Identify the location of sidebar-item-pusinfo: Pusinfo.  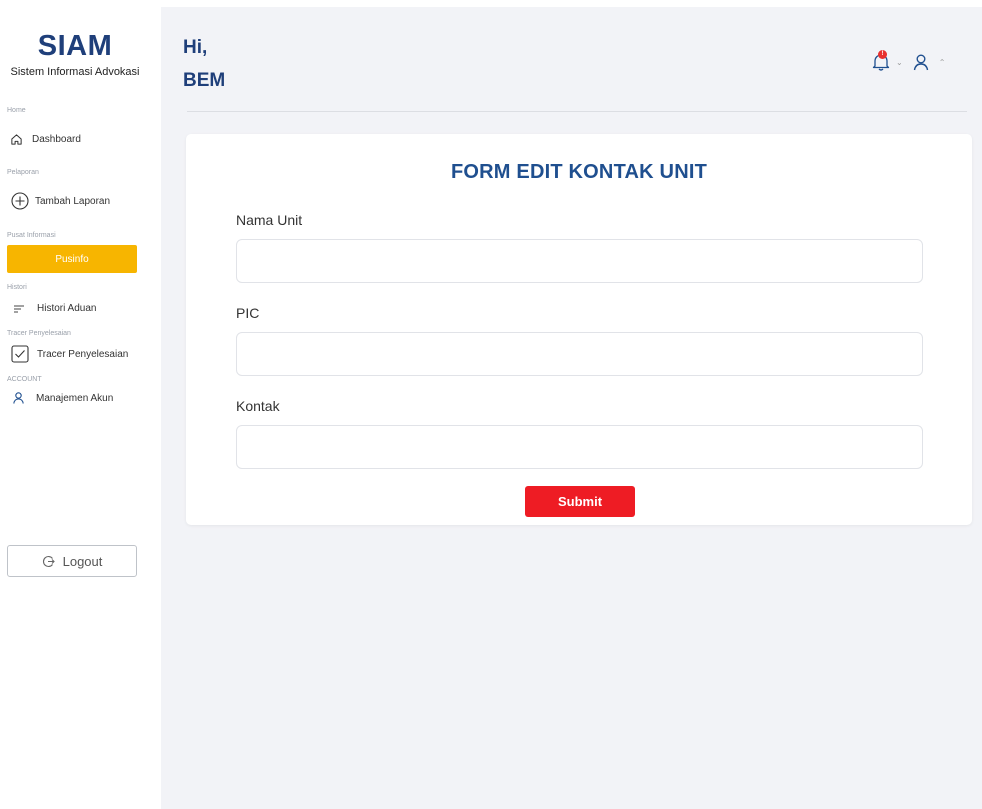
(72, 259).